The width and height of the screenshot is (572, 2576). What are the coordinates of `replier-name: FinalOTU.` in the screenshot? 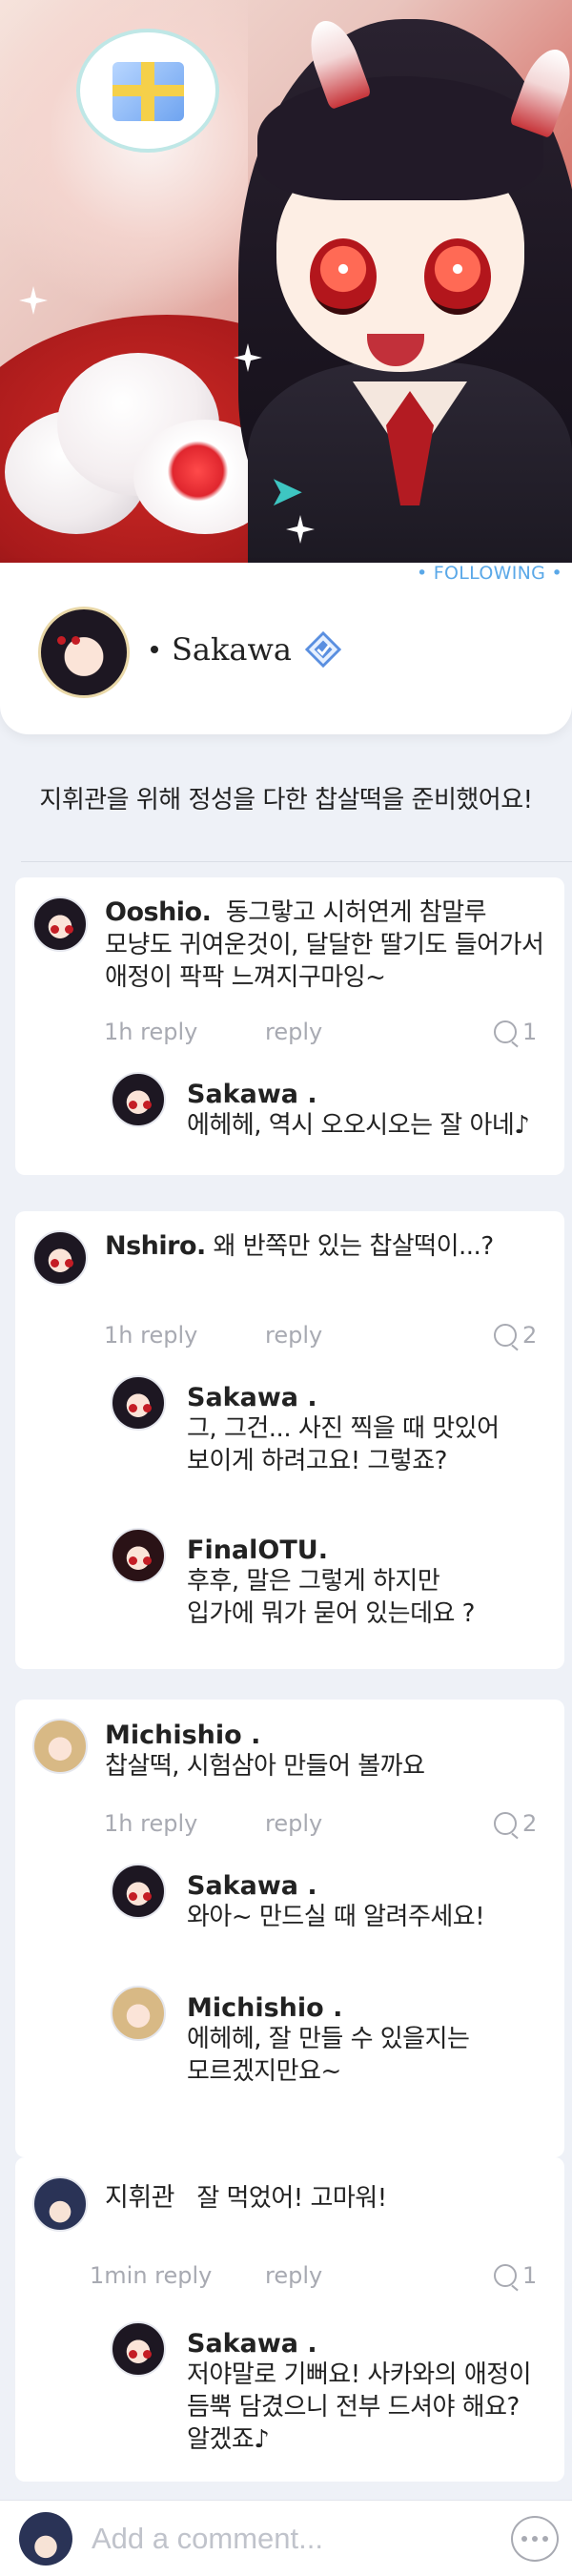 It's located at (377, 1550).